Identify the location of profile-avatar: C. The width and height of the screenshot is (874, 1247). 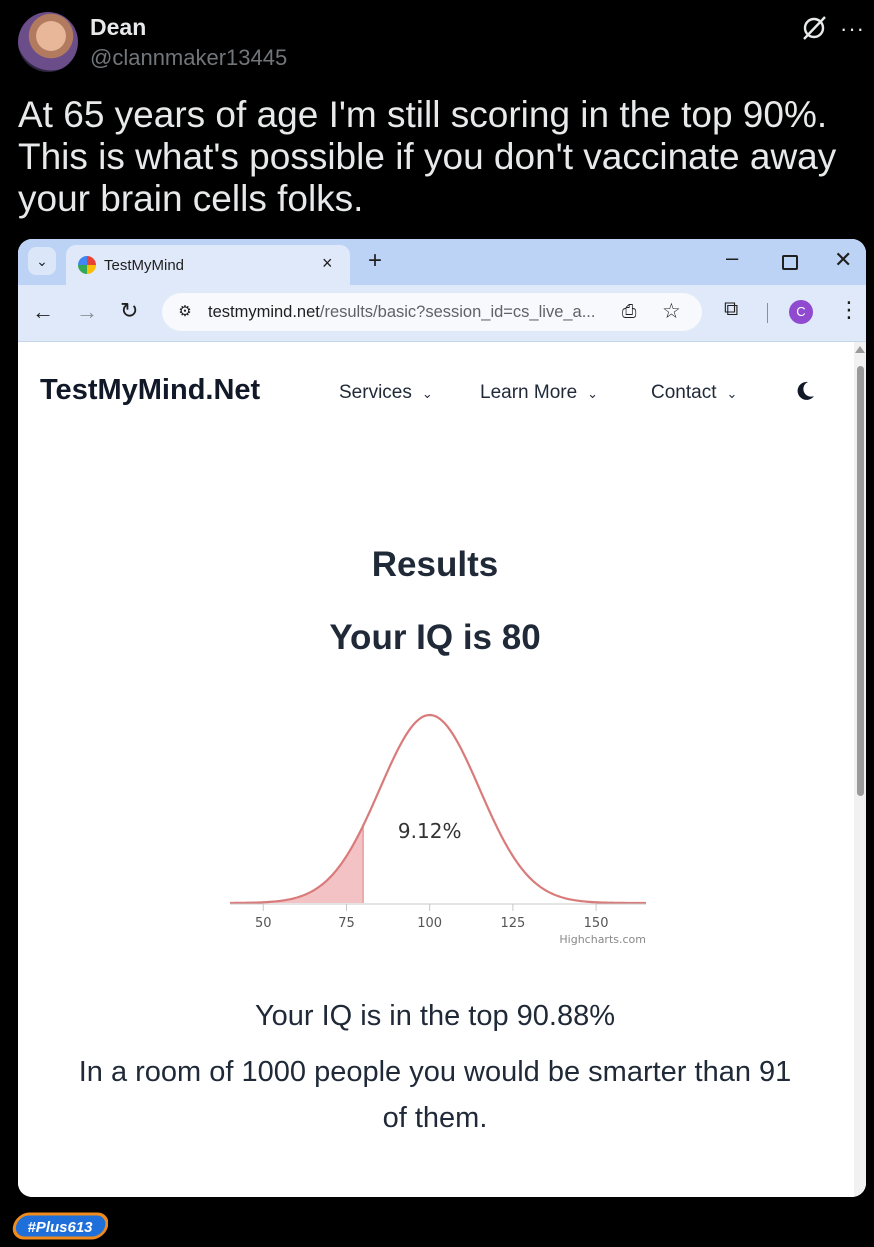
(801, 312).